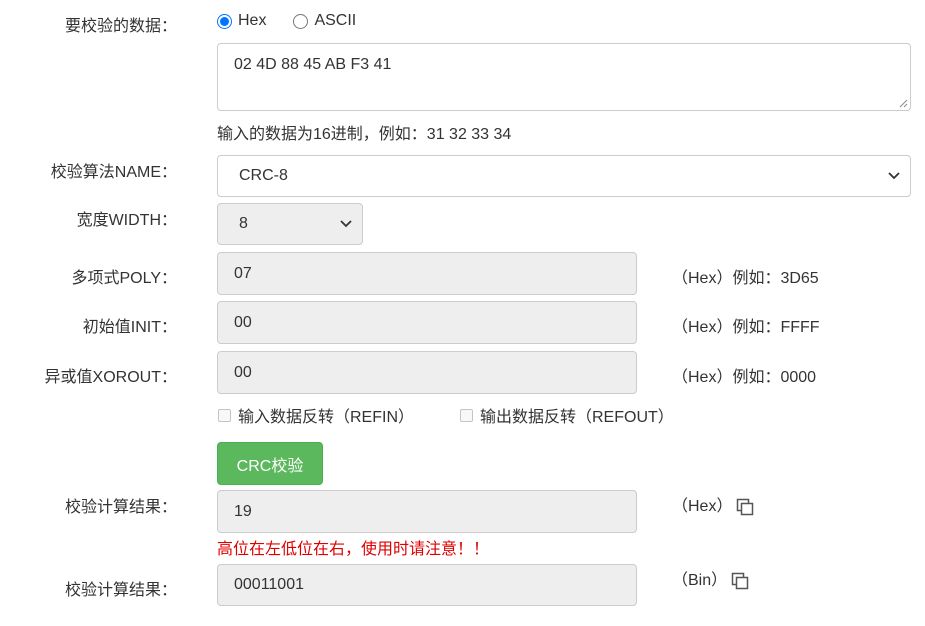  What do you see at coordinates (243, 322) in the screenshot?
I see `init-value: 00` at bounding box center [243, 322].